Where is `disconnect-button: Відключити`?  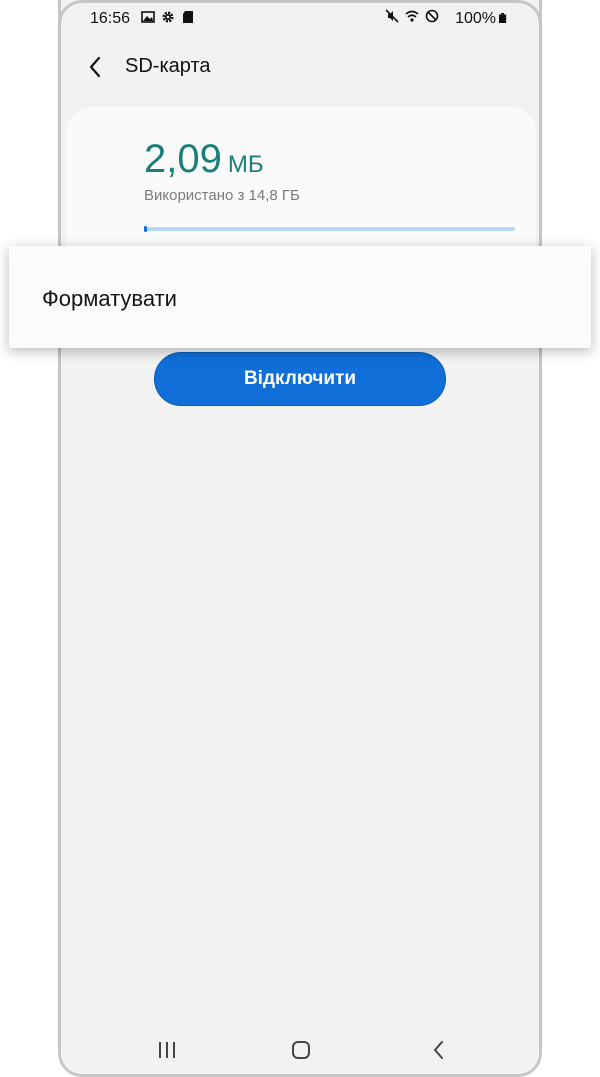
disconnect-button: Відключити is located at coordinates (300, 379).